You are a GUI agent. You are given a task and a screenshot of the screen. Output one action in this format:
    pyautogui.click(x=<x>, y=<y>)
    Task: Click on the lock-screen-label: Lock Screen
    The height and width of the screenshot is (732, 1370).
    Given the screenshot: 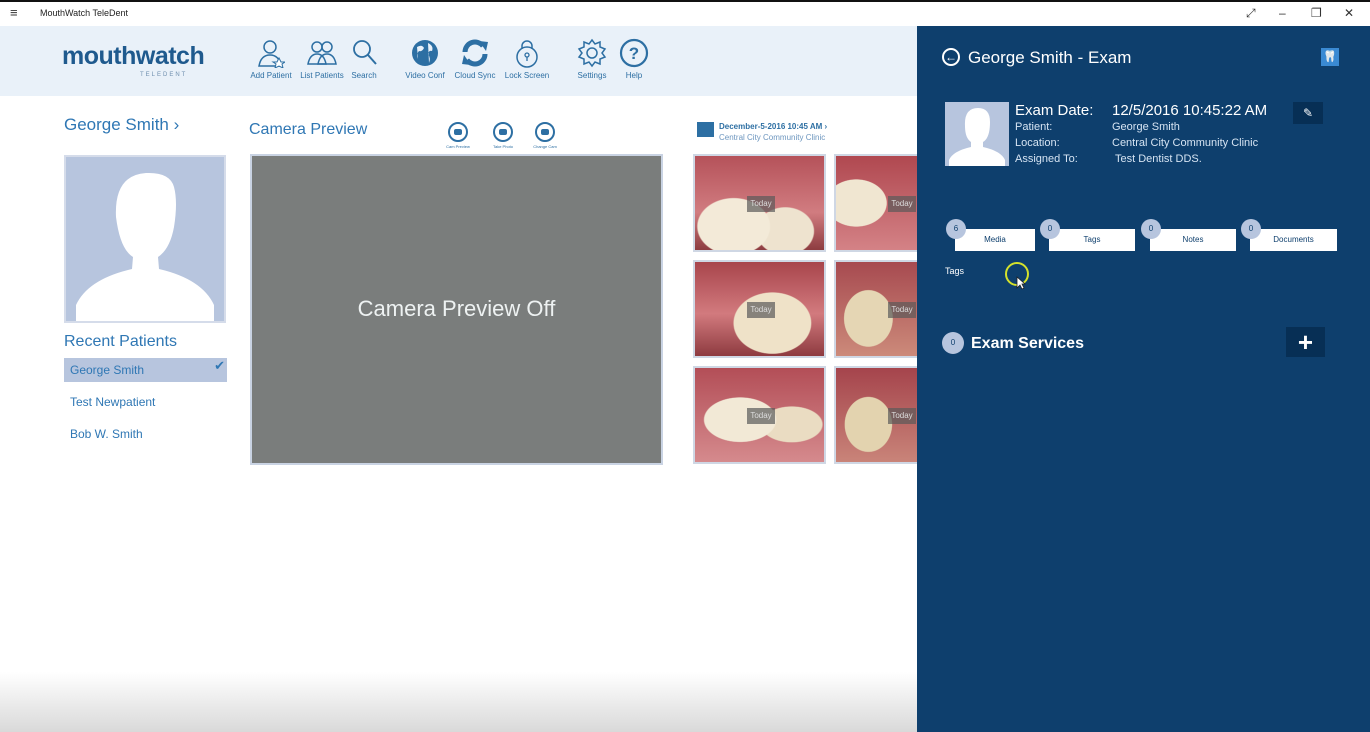 What is the action you would take?
    pyautogui.click(x=527, y=75)
    